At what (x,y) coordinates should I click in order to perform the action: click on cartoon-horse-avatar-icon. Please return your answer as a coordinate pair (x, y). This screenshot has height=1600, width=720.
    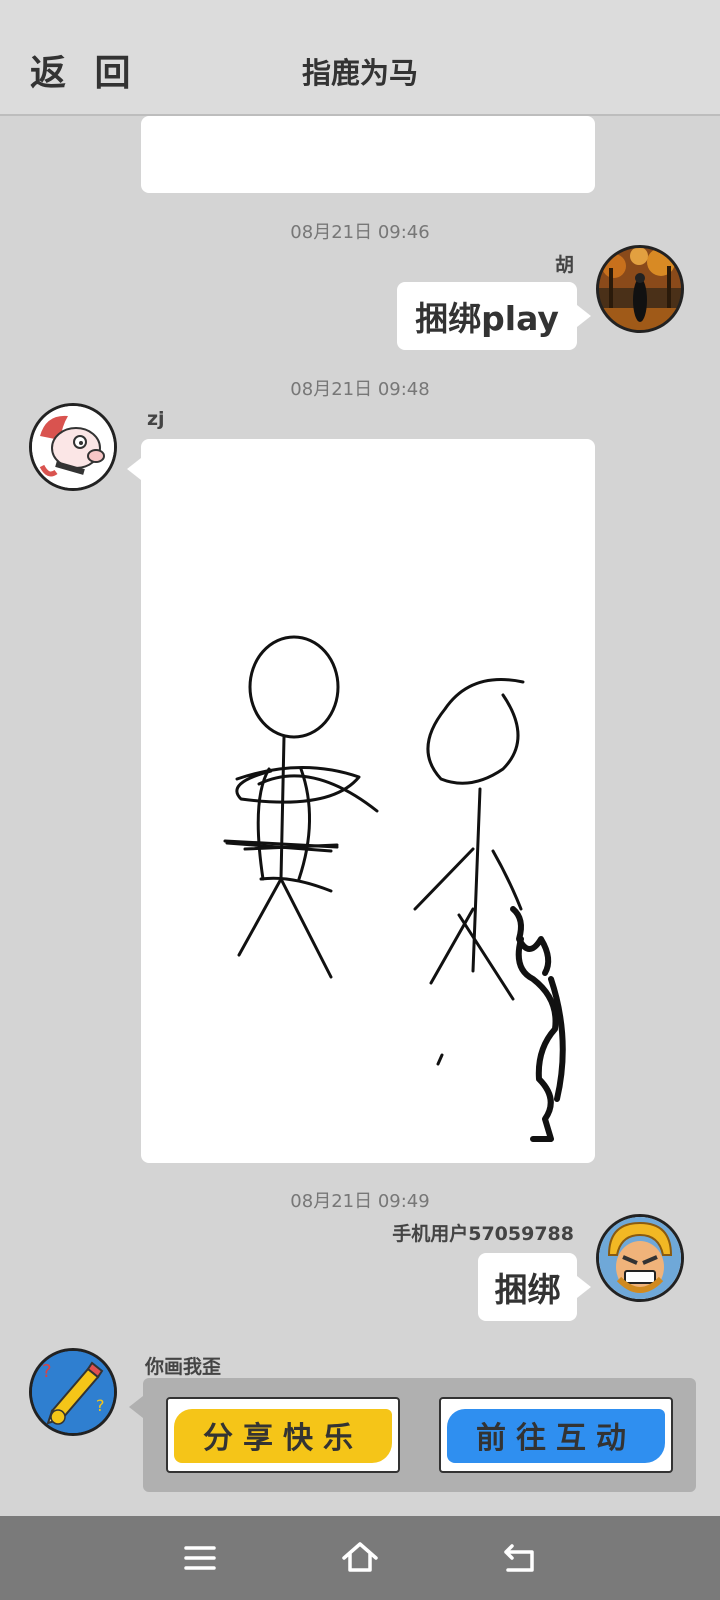
    Looking at the image, I should click on (73, 447).